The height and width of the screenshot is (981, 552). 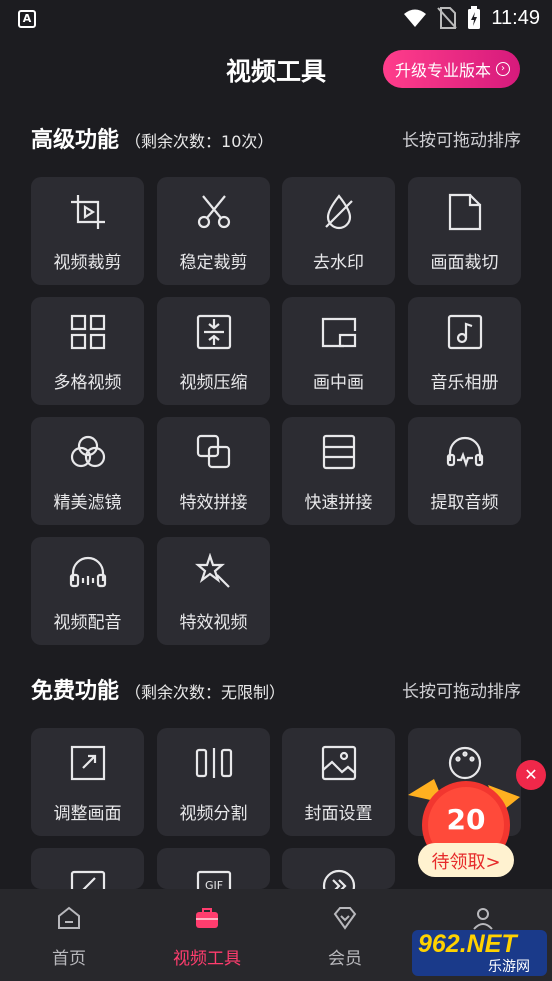 I want to click on headphones-wave-icon, so click(x=465, y=452).